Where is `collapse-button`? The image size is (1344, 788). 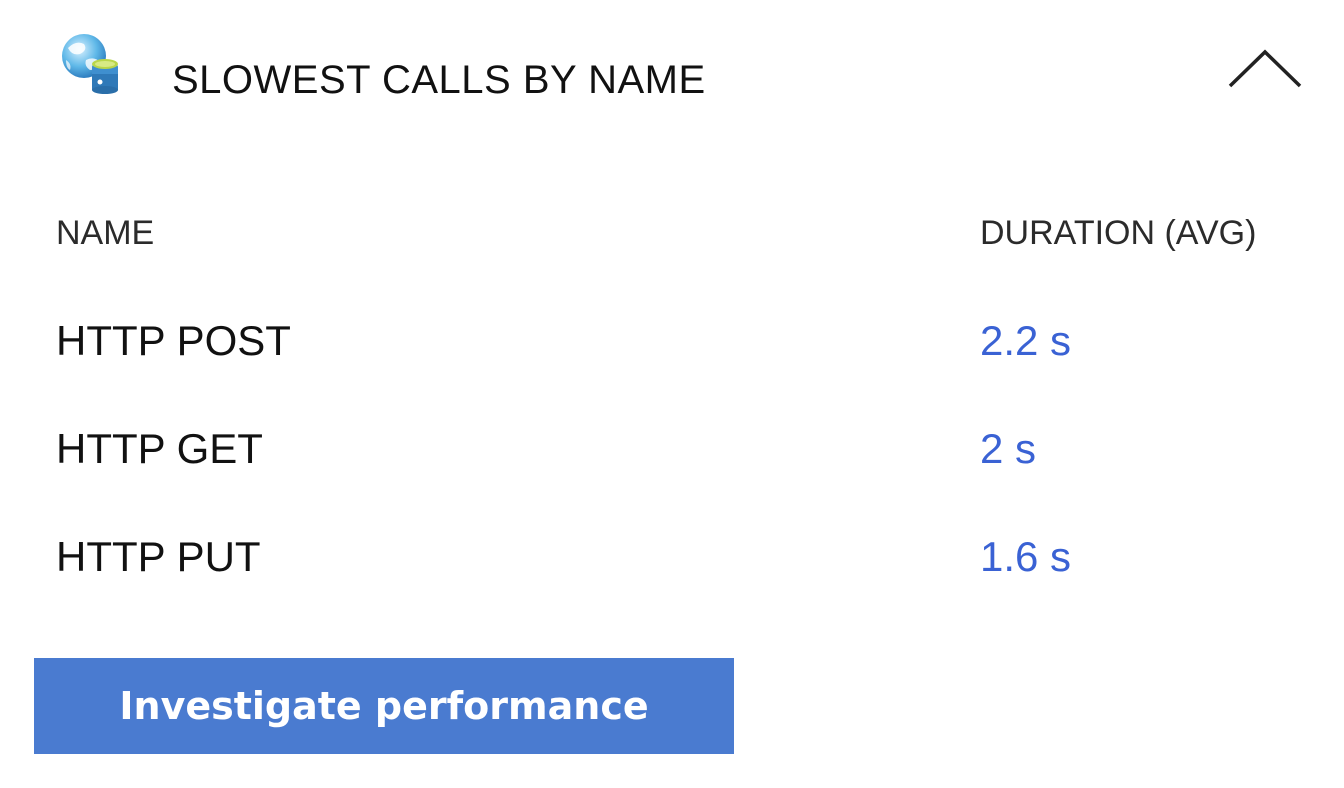
collapse-button is located at coordinates (1265, 68).